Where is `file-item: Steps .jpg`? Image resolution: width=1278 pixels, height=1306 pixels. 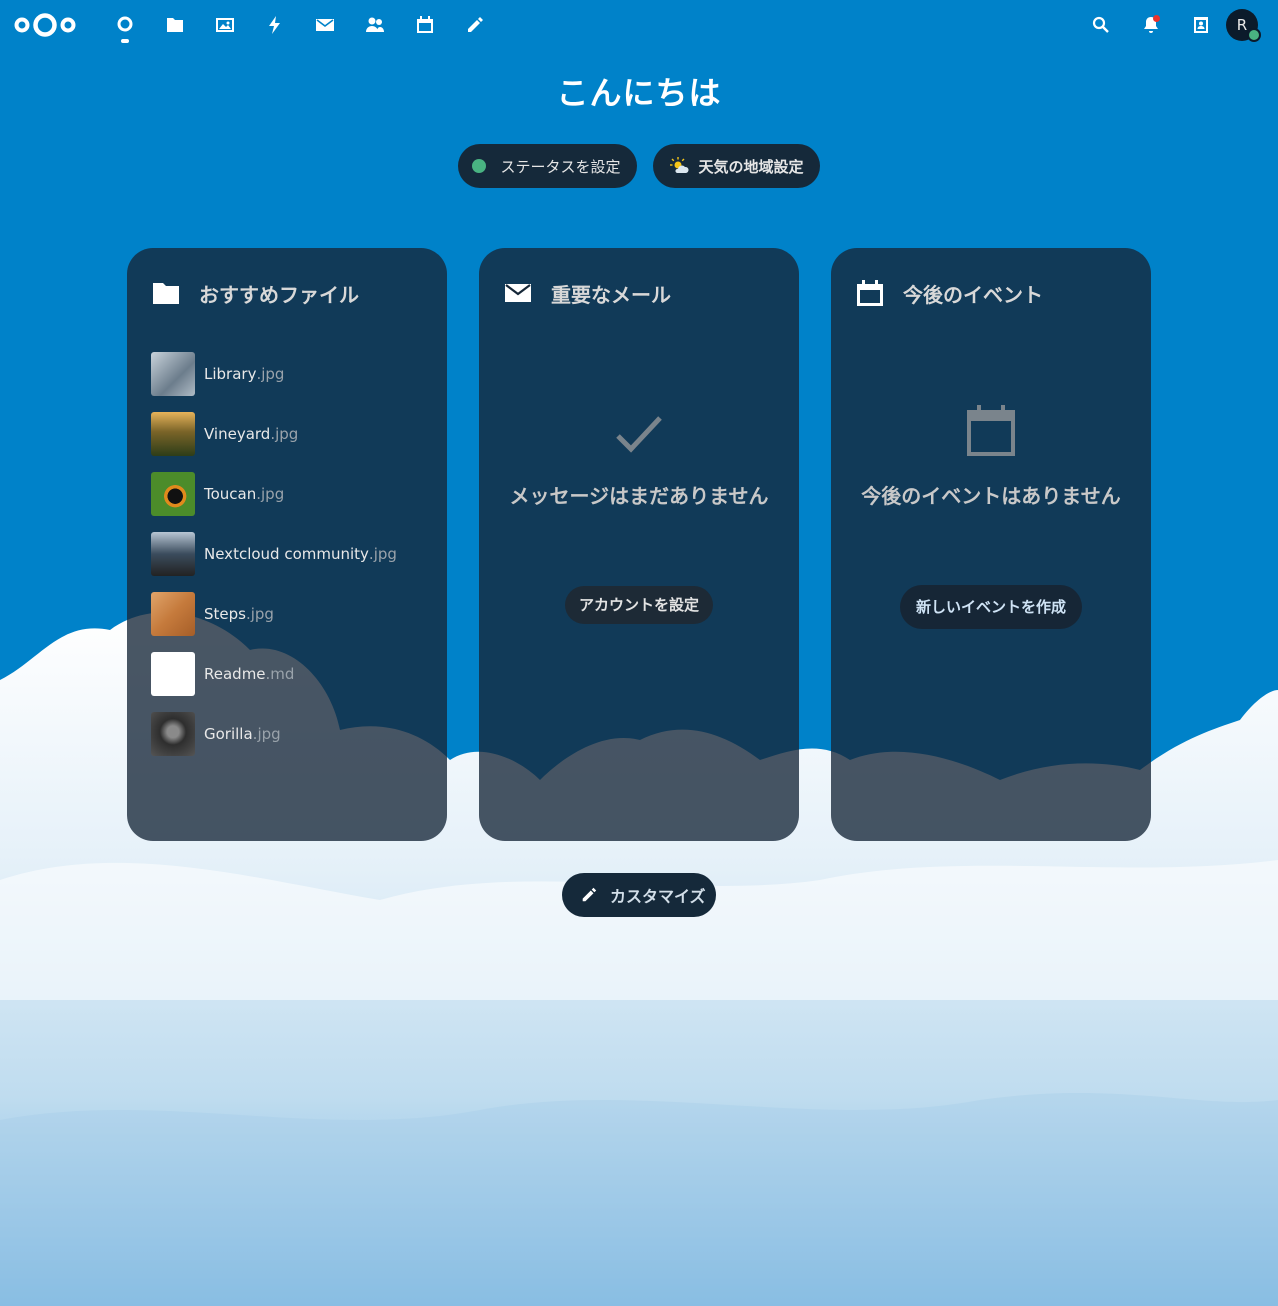 file-item: Steps .jpg is located at coordinates (274, 614).